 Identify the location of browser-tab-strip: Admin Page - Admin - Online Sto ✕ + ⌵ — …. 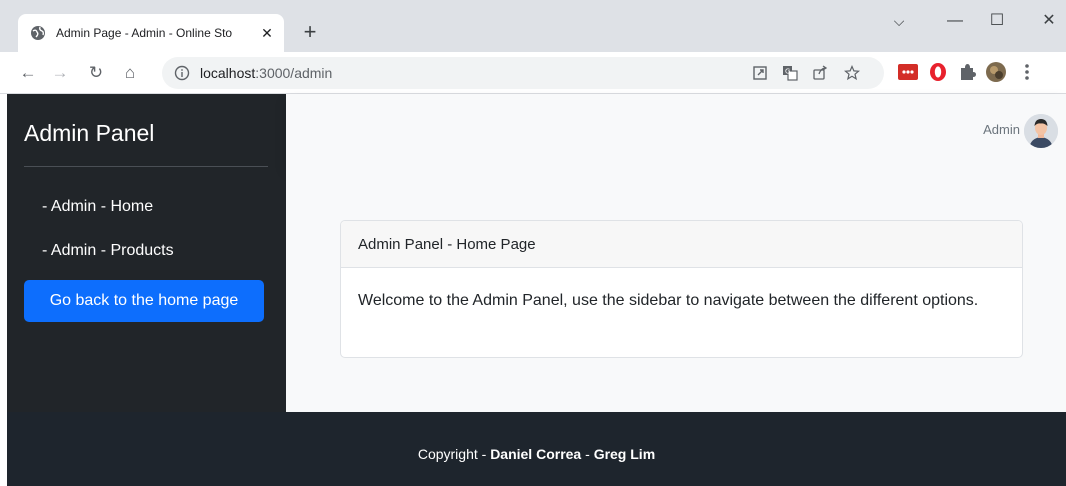
(533, 26).